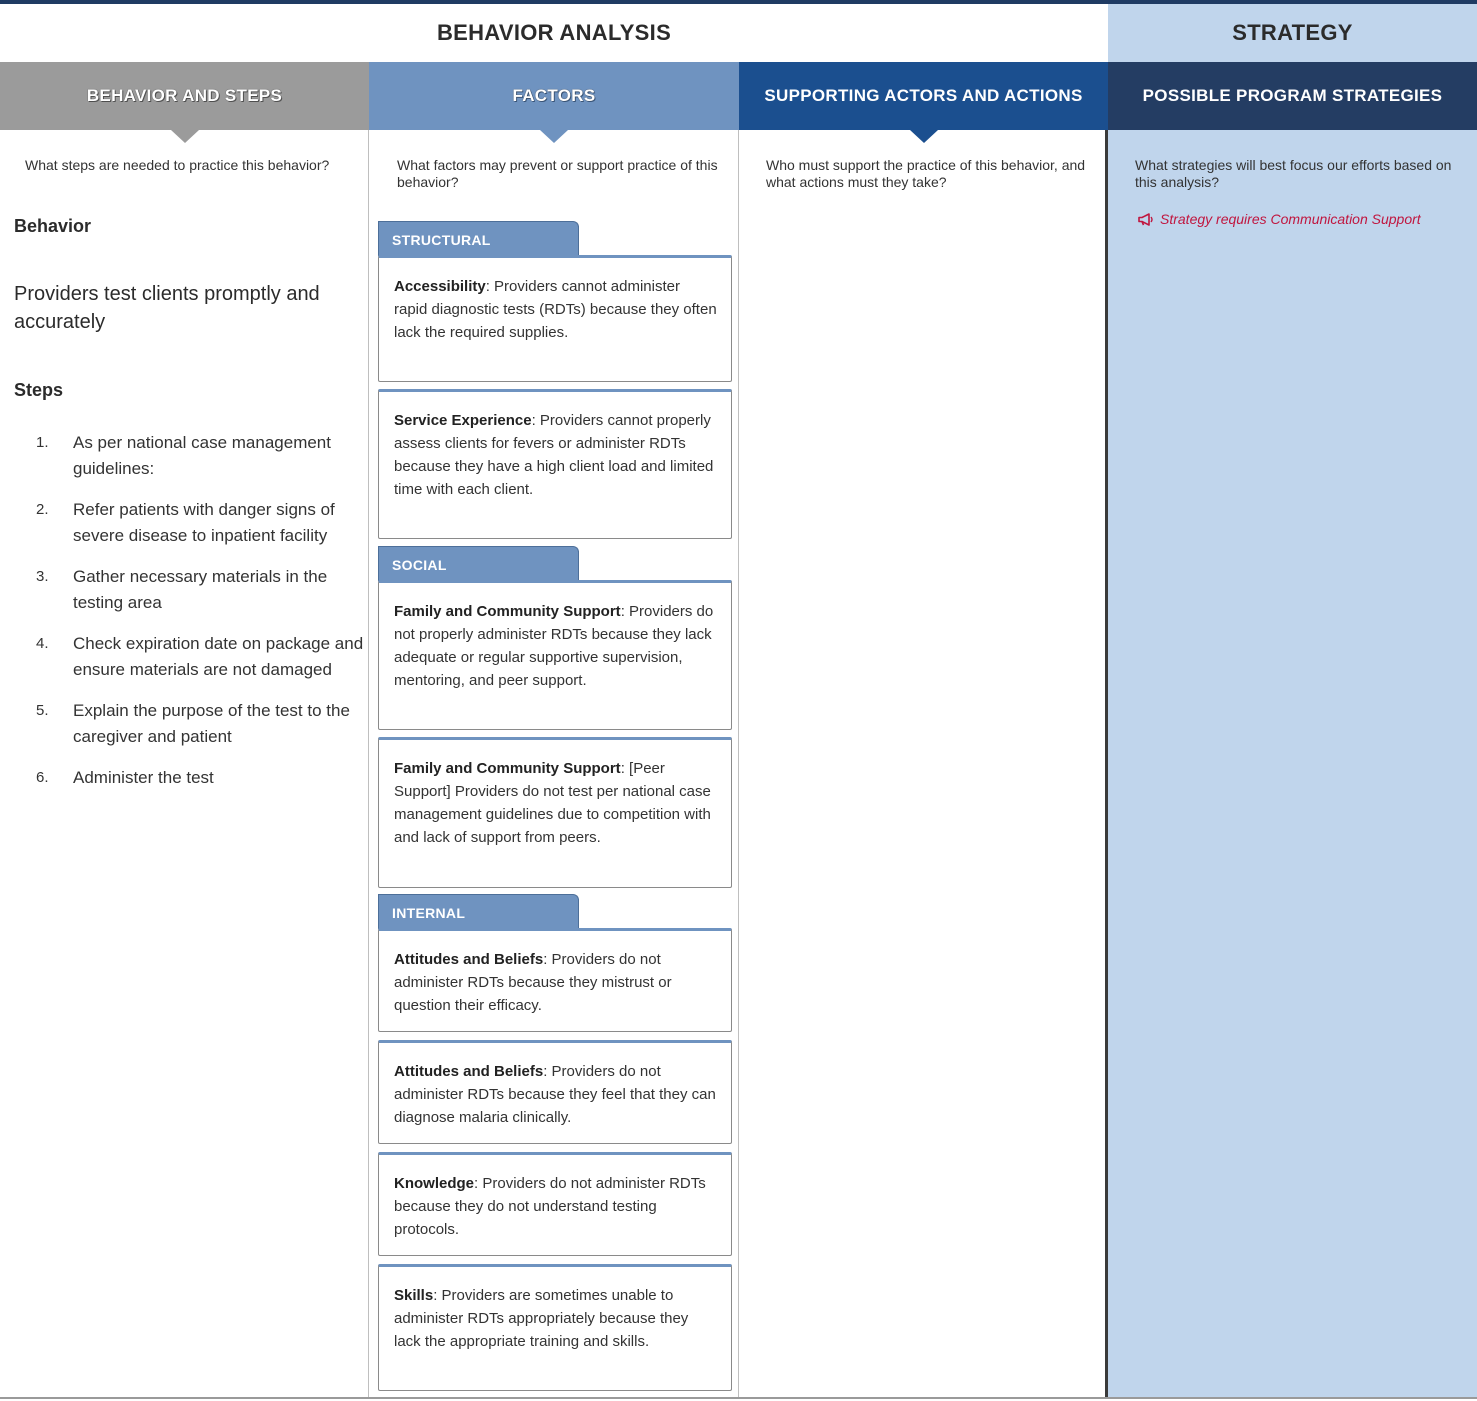  I want to click on factor-name: Knowledge, so click(434, 1183).